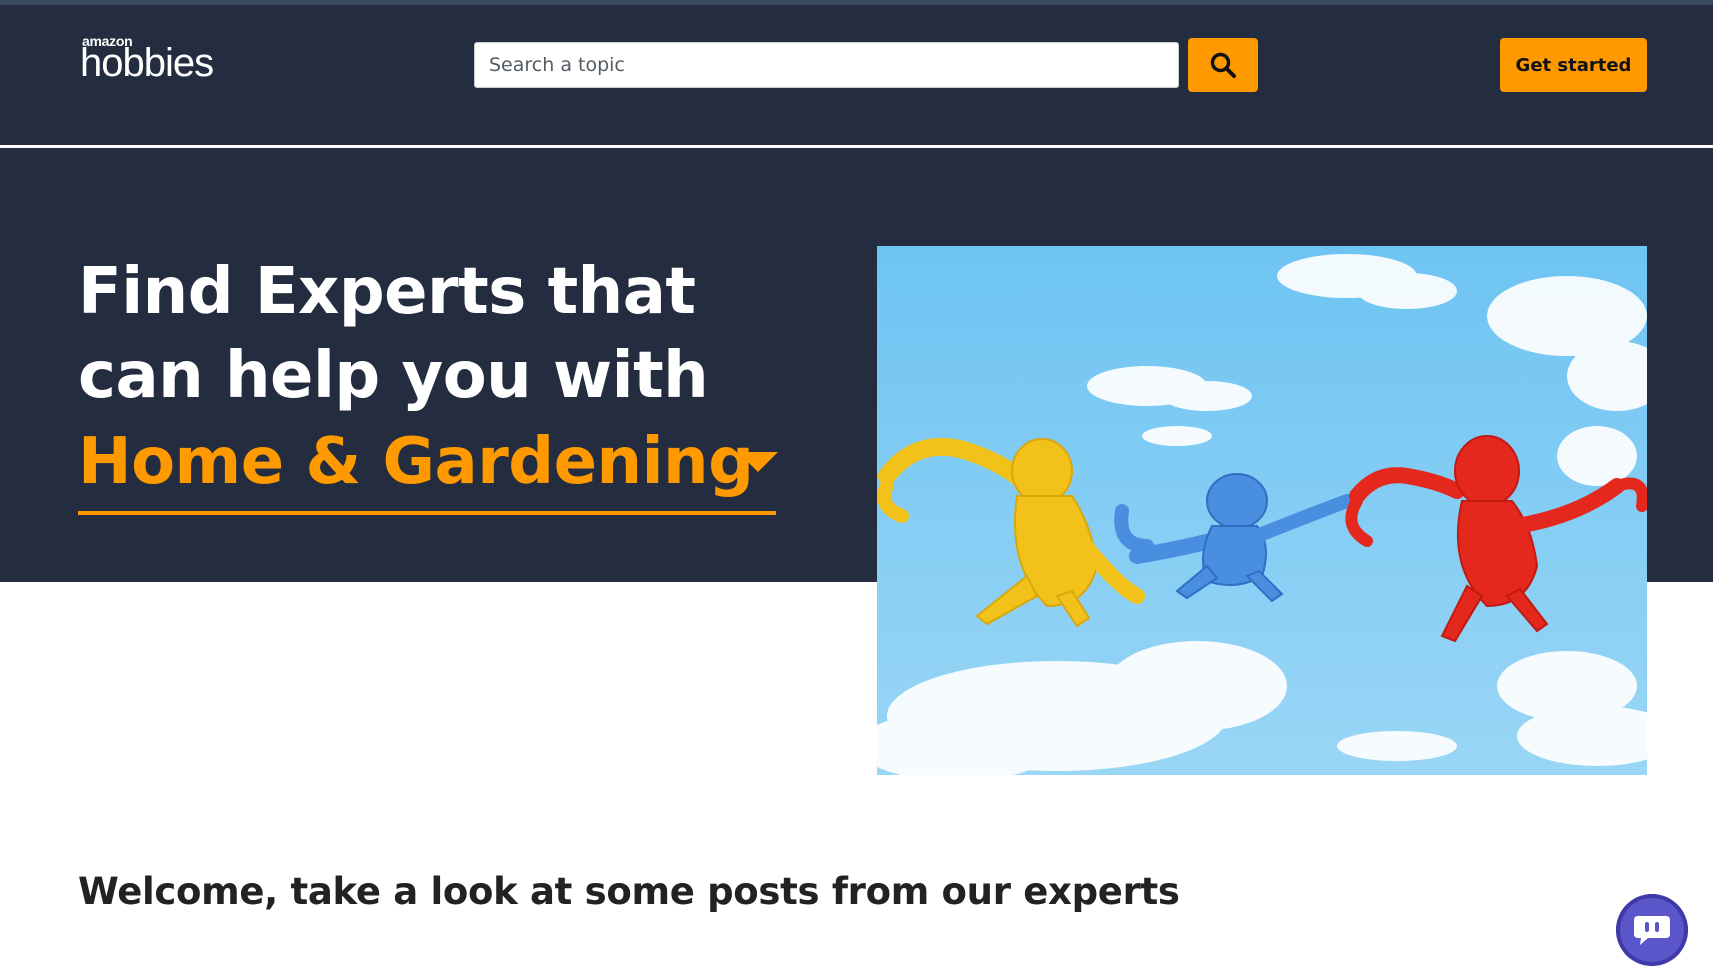 The image size is (1713, 970). I want to click on search-box, so click(826, 65).